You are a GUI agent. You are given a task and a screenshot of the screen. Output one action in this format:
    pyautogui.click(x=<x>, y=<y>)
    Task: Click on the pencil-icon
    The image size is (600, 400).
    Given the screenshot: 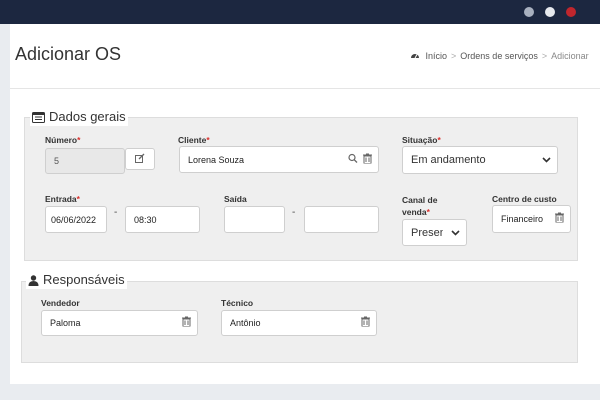 What is the action you would take?
    pyautogui.click(x=140, y=159)
    